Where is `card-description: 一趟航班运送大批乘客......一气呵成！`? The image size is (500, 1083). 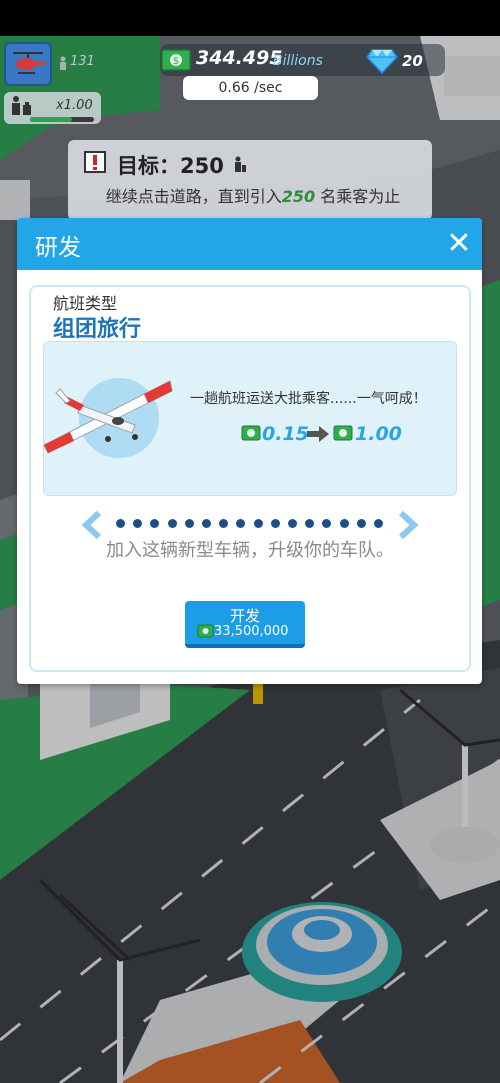 card-description: 一趟航班运送大批乘客......一气呵成！ is located at coordinates (308, 399).